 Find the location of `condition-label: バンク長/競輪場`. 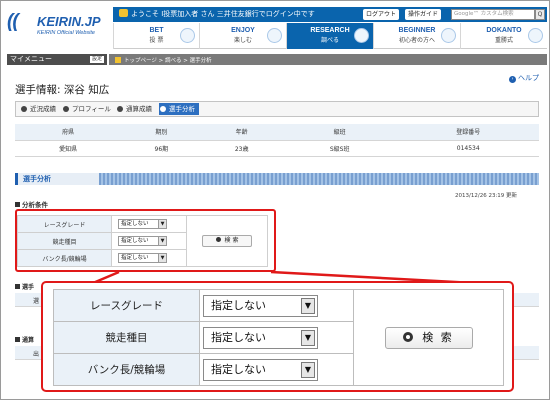

condition-label: バンク長/競輪場 is located at coordinates (126, 369).